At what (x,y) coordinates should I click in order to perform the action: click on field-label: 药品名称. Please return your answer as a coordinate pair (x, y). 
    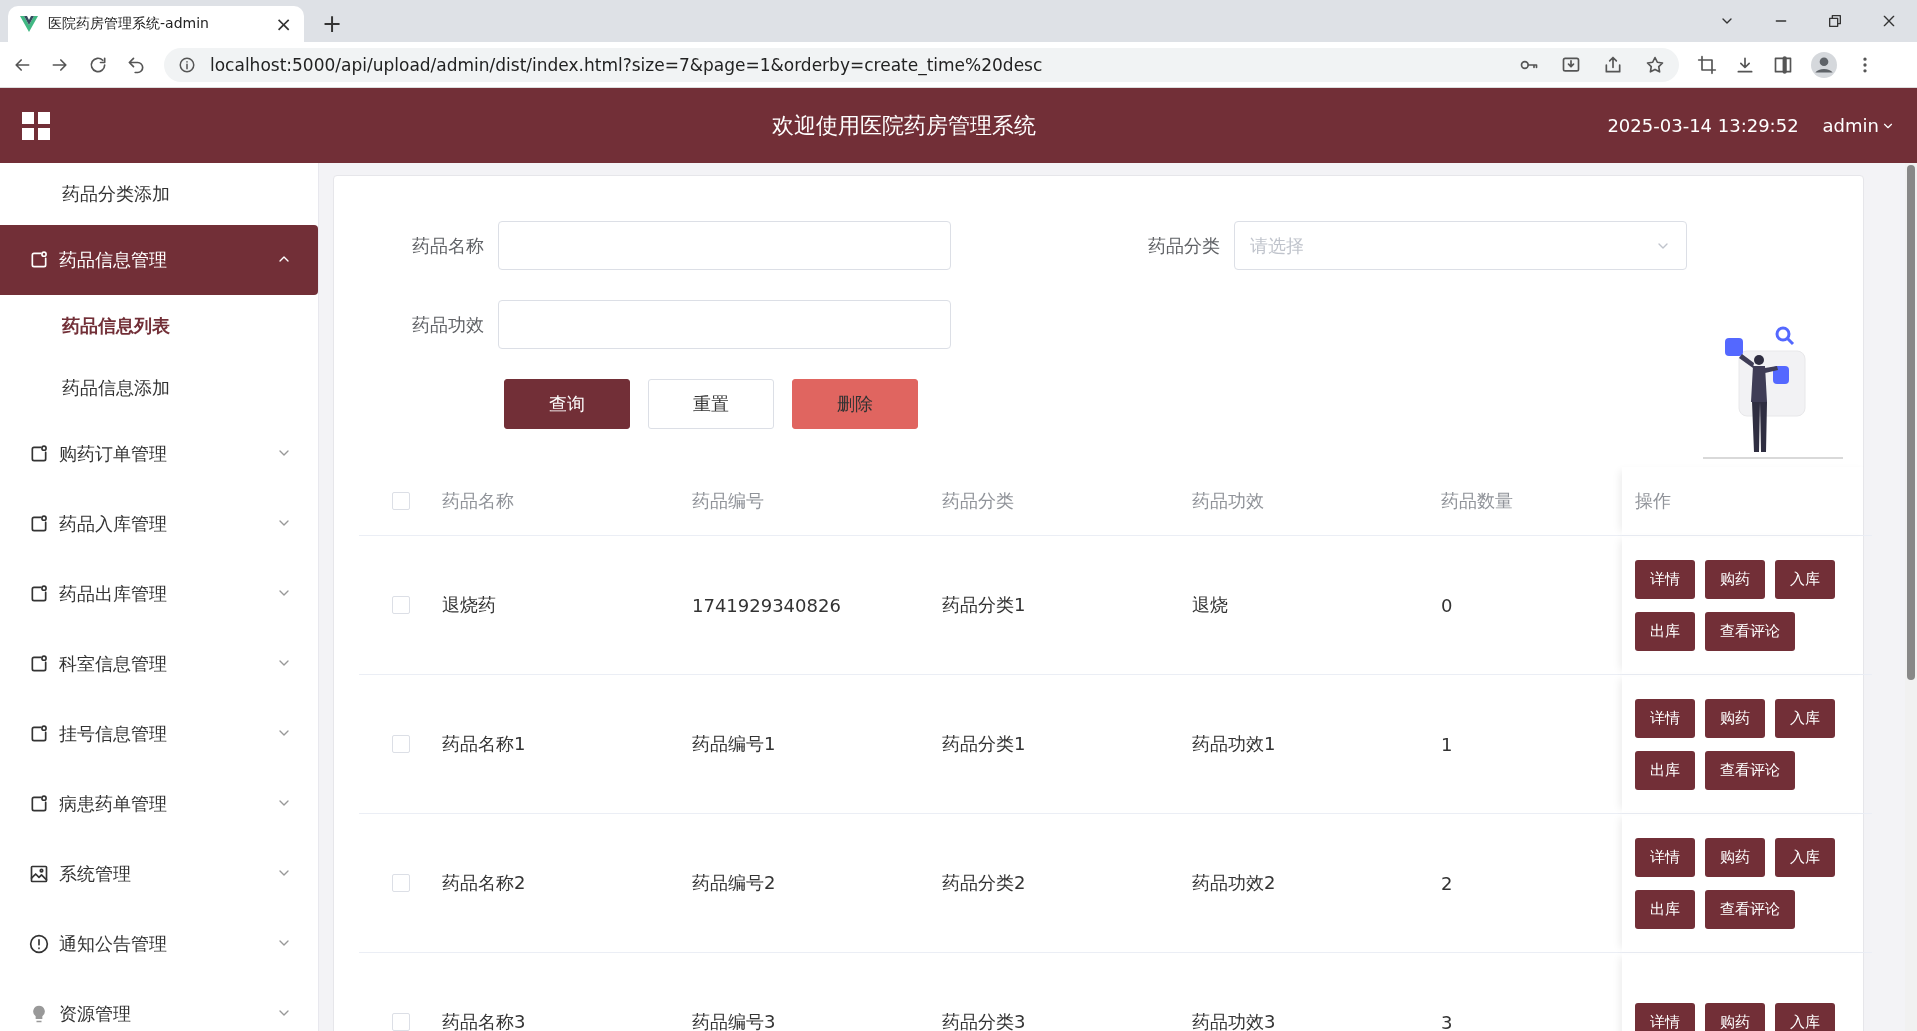
    Looking at the image, I should click on (447, 245).